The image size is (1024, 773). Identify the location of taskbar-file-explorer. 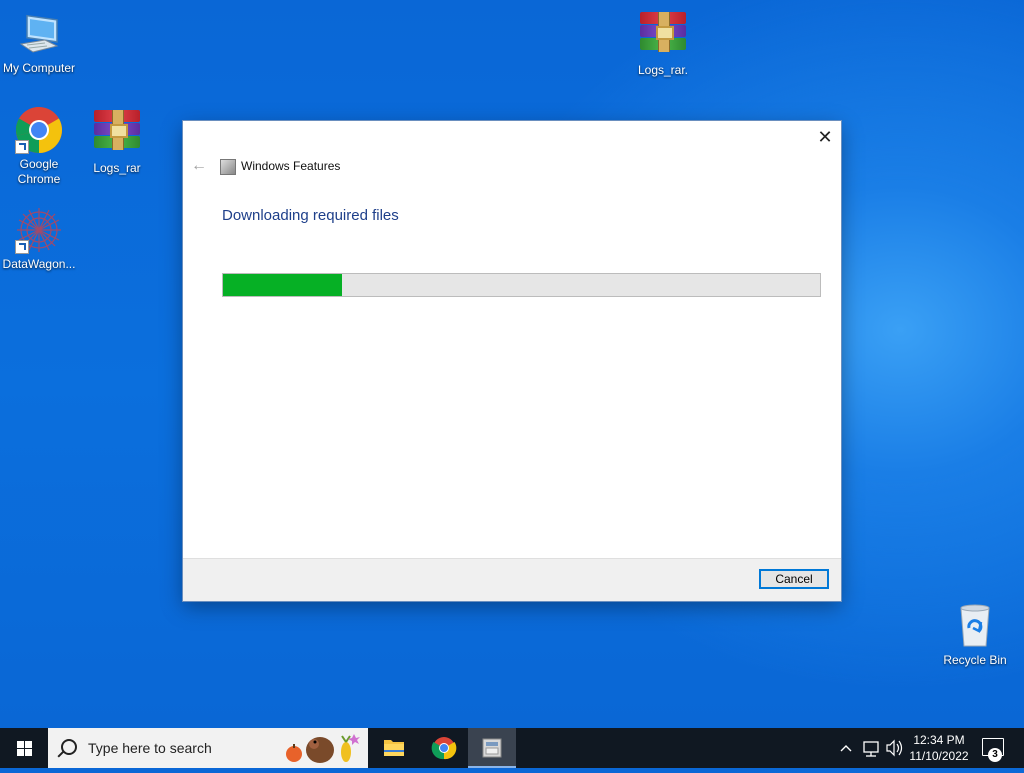
(394, 748).